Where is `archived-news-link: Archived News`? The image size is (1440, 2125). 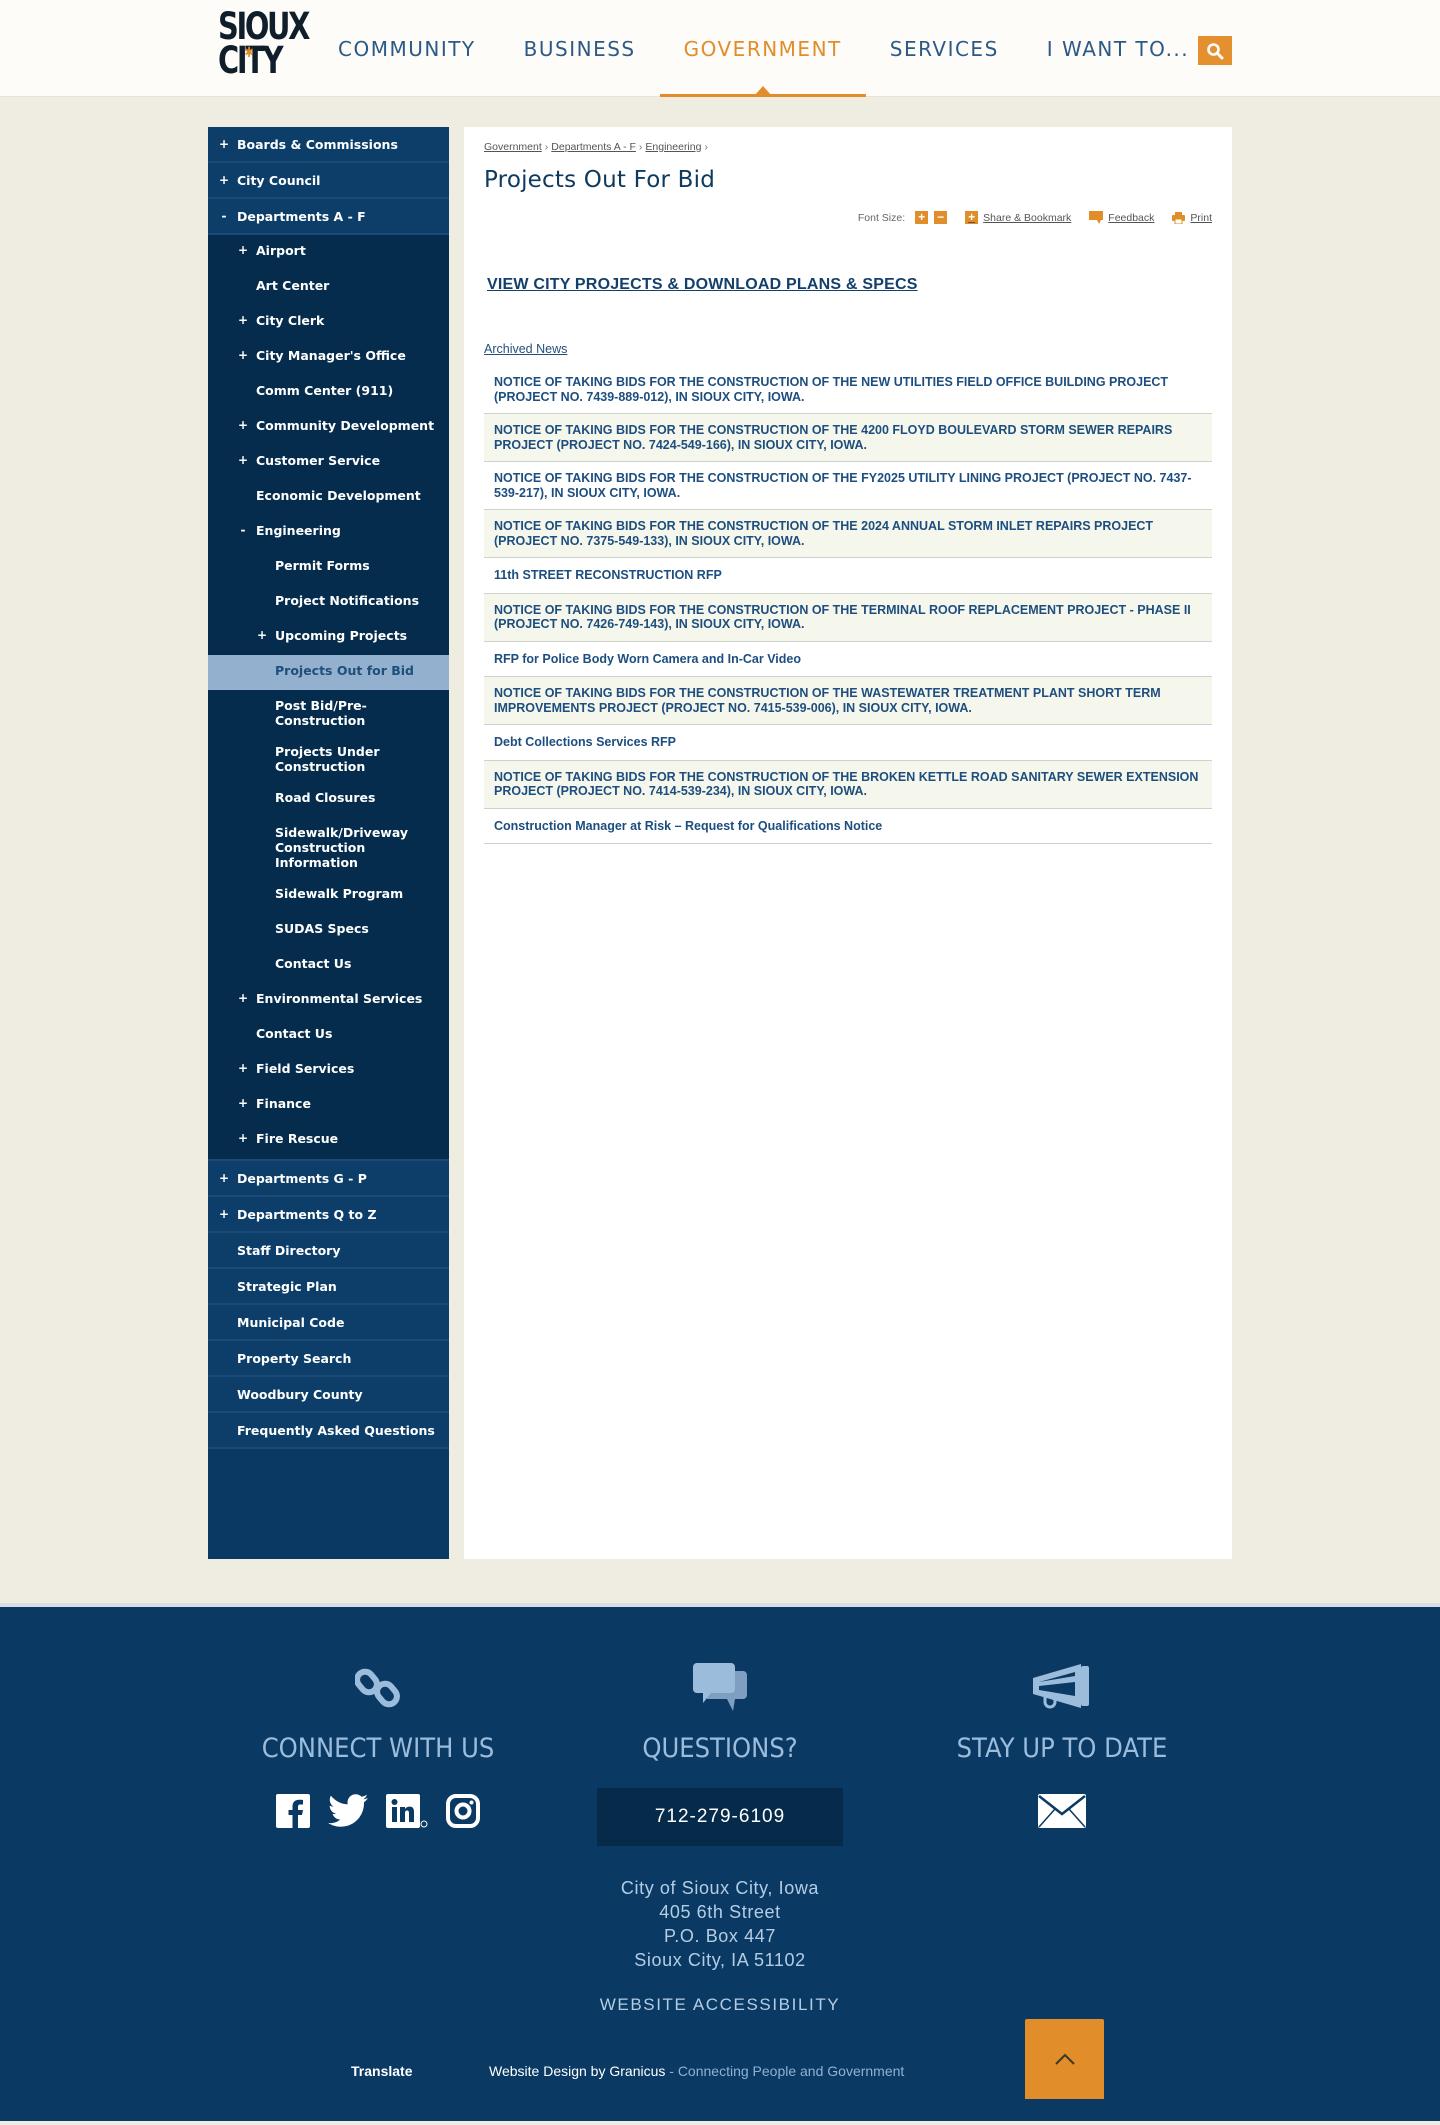 archived-news-link: Archived News is located at coordinates (848, 349).